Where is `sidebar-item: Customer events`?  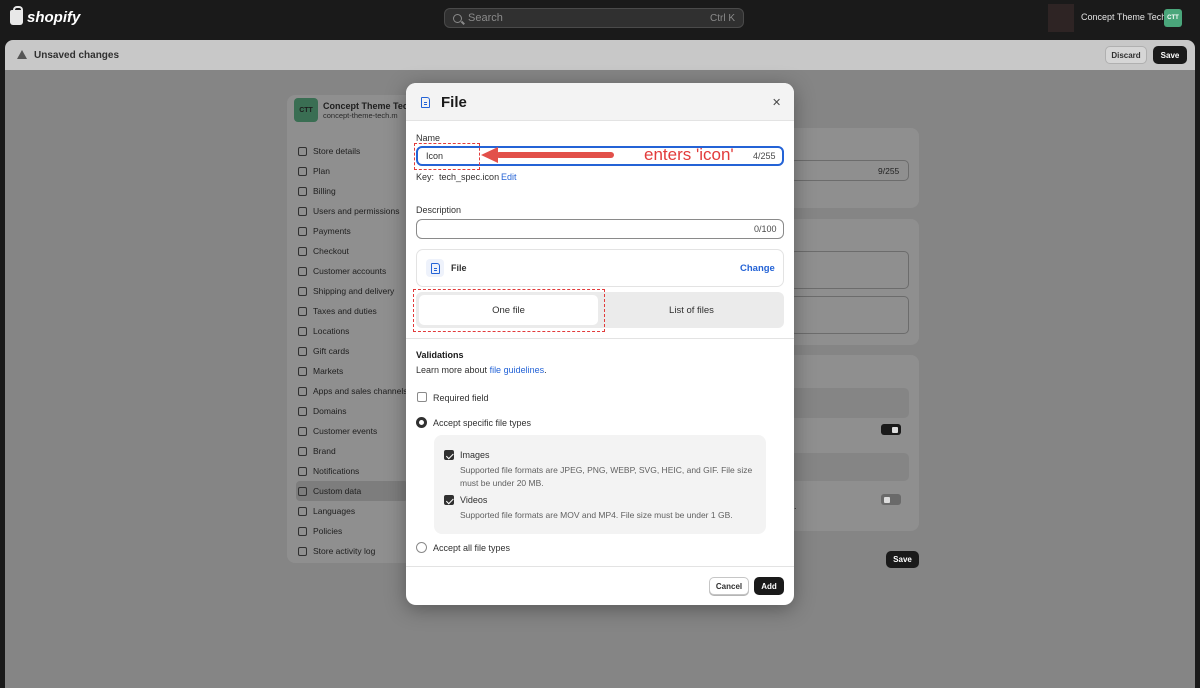 sidebar-item: Customer events is located at coordinates (353, 431).